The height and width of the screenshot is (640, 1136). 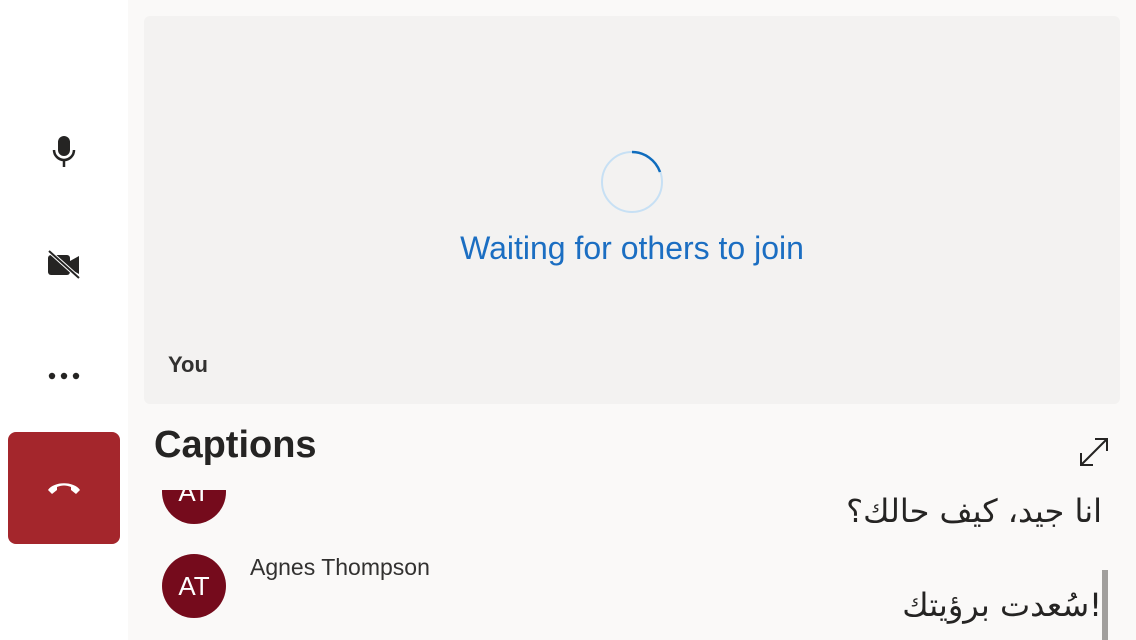 I want to click on captions-scrollbar, so click(x=1105, y=605).